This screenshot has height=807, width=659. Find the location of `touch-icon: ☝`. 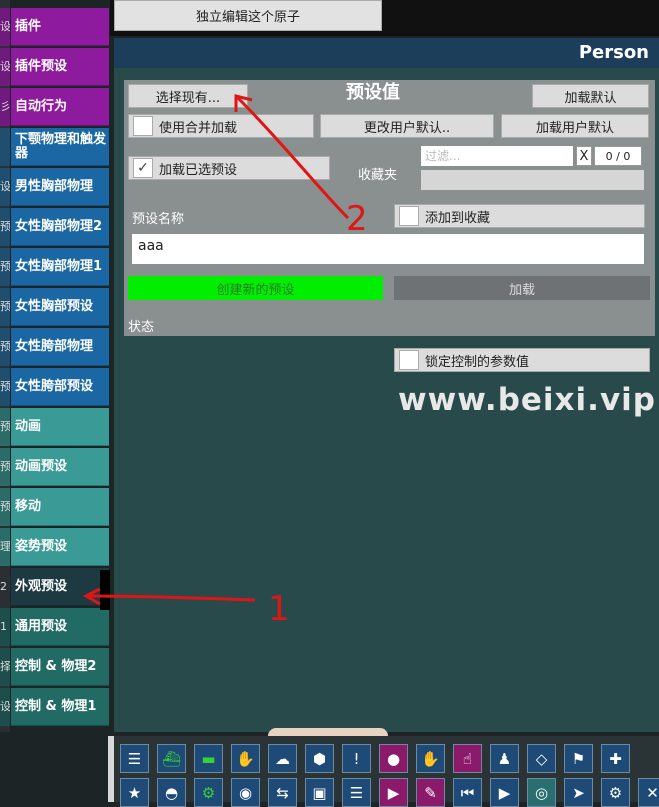

touch-icon: ☝ is located at coordinates (467, 758).